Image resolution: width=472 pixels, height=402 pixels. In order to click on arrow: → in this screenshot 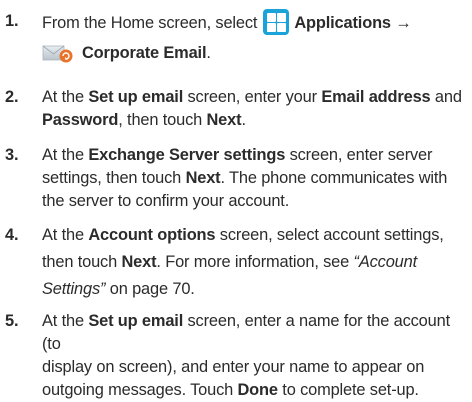, I will do `click(403, 23)`.